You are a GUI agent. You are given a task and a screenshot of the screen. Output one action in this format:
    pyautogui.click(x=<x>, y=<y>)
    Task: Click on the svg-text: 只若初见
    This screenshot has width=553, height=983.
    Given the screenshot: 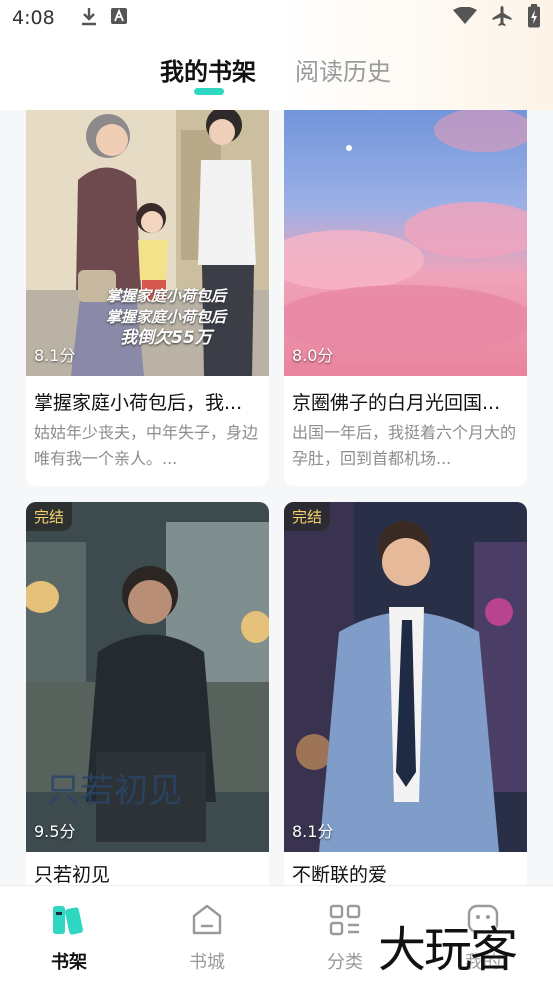 What is the action you would take?
    pyautogui.click(x=114, y=791)
    